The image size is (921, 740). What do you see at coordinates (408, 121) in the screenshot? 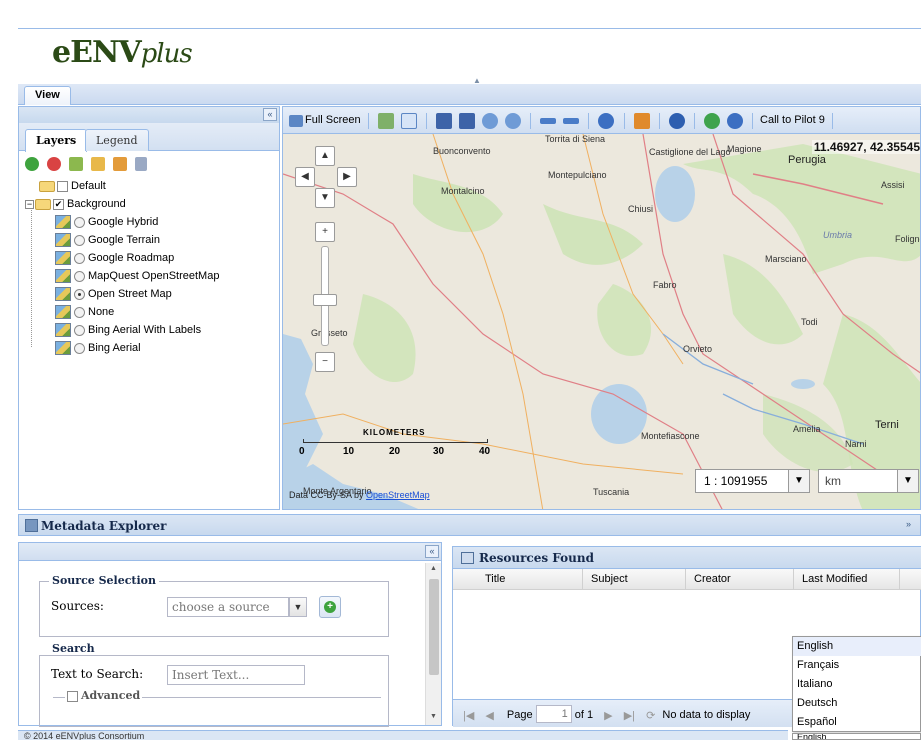
I see `pan-icon` at bounding box center [408, 121].